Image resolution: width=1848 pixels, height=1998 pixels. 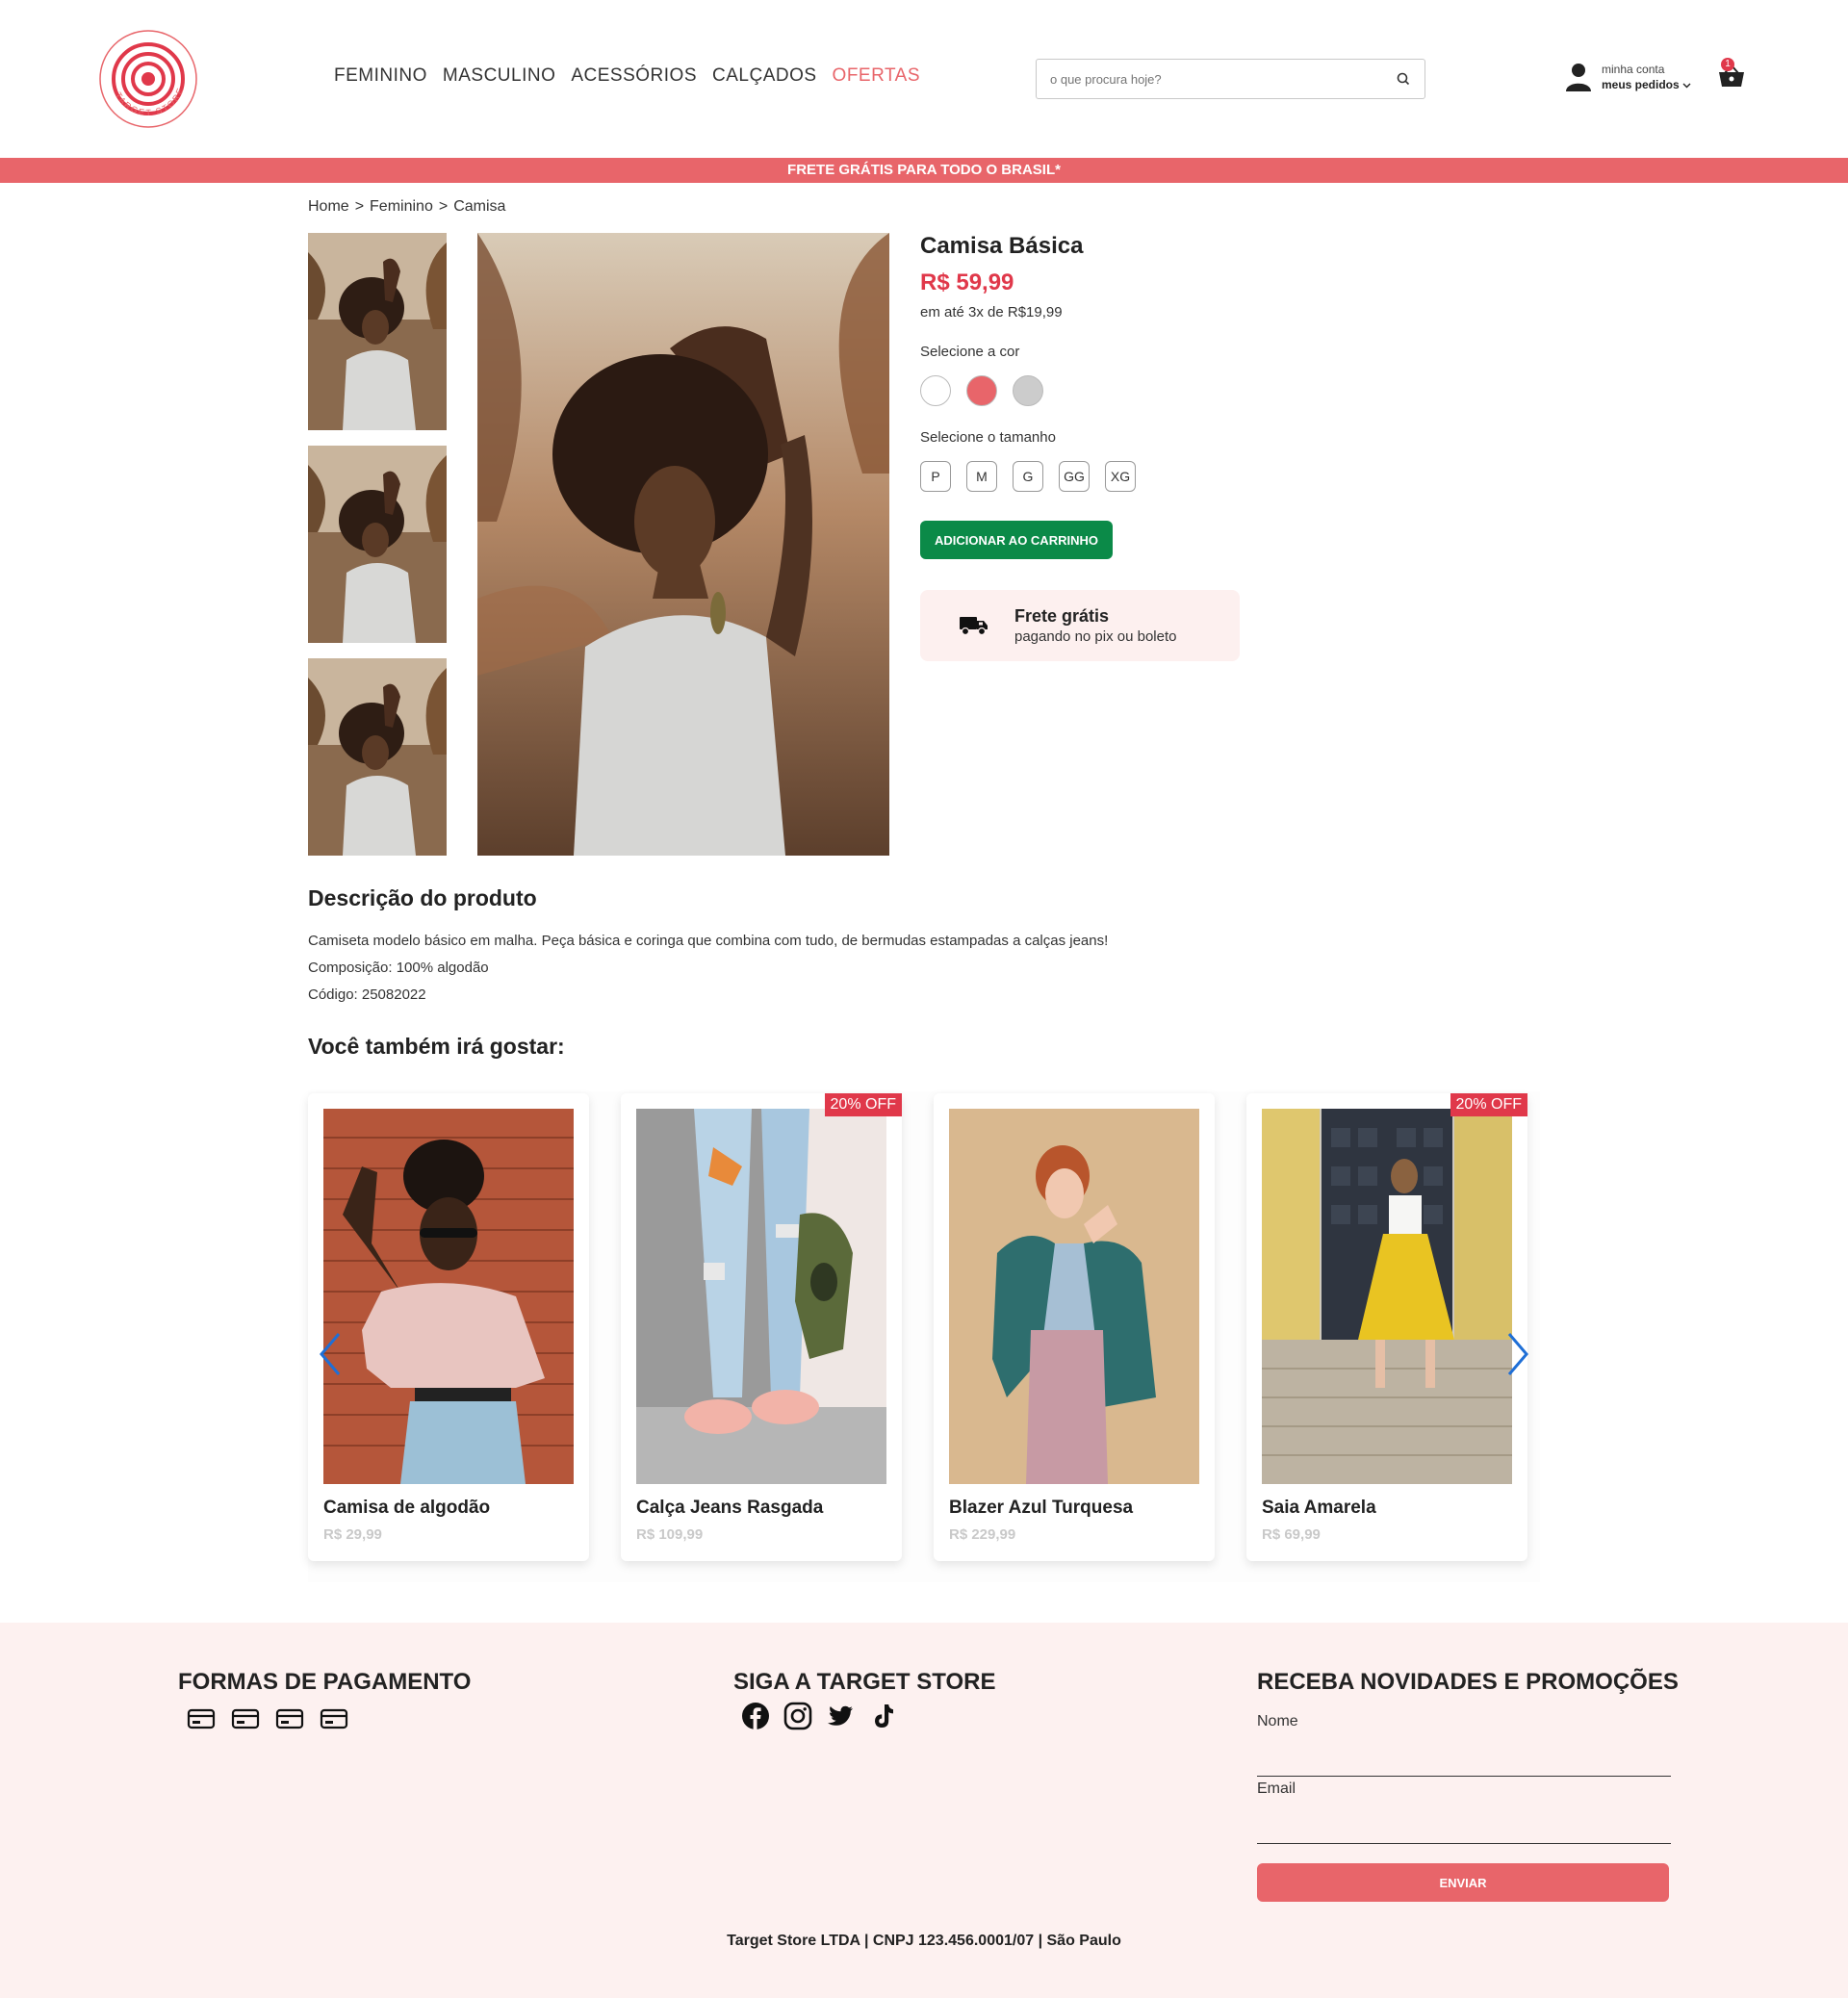 I want to click on breadcrumb-feminino: Feminino, so click(x=401, y=207).